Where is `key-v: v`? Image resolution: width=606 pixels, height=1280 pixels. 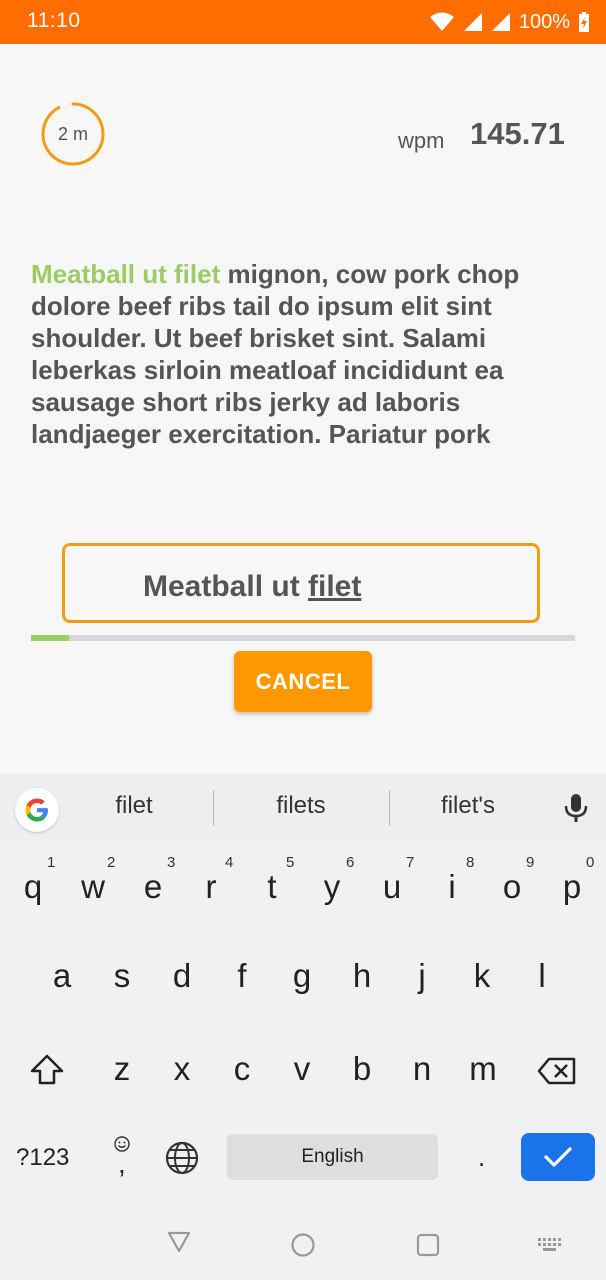
key-v: v is located at coordinates (302, 1069).